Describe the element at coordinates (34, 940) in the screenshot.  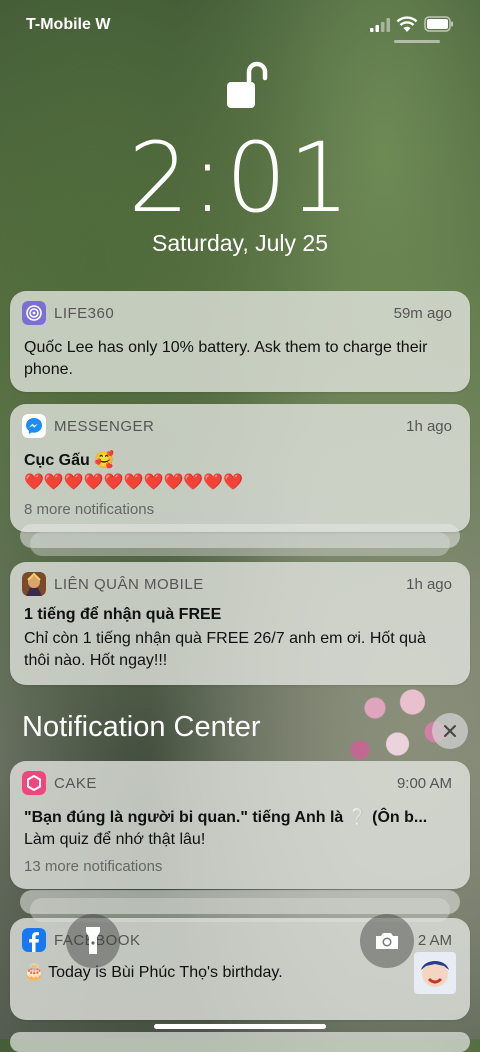
I see `facebook-app-icon` at that location.